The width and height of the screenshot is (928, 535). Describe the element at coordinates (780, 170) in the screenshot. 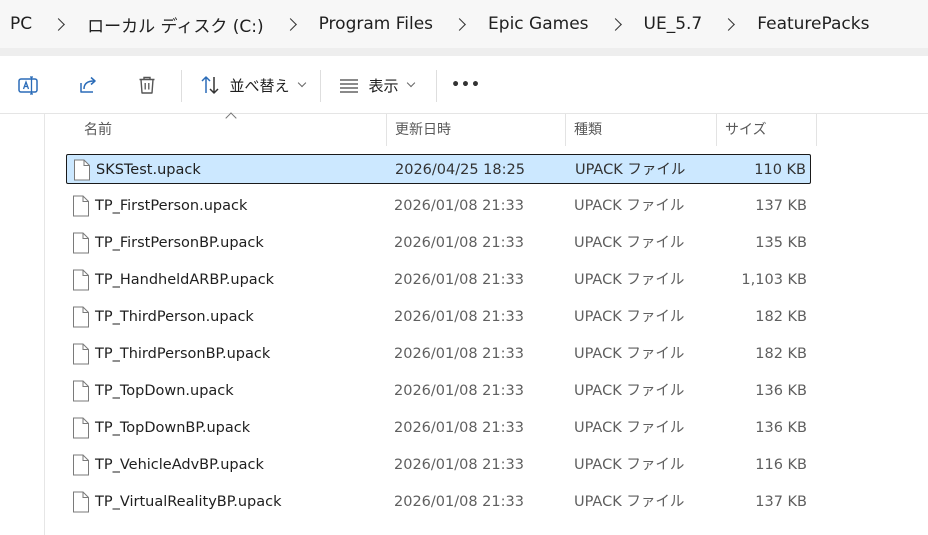

I see `file-size: 110 KB` at that location.